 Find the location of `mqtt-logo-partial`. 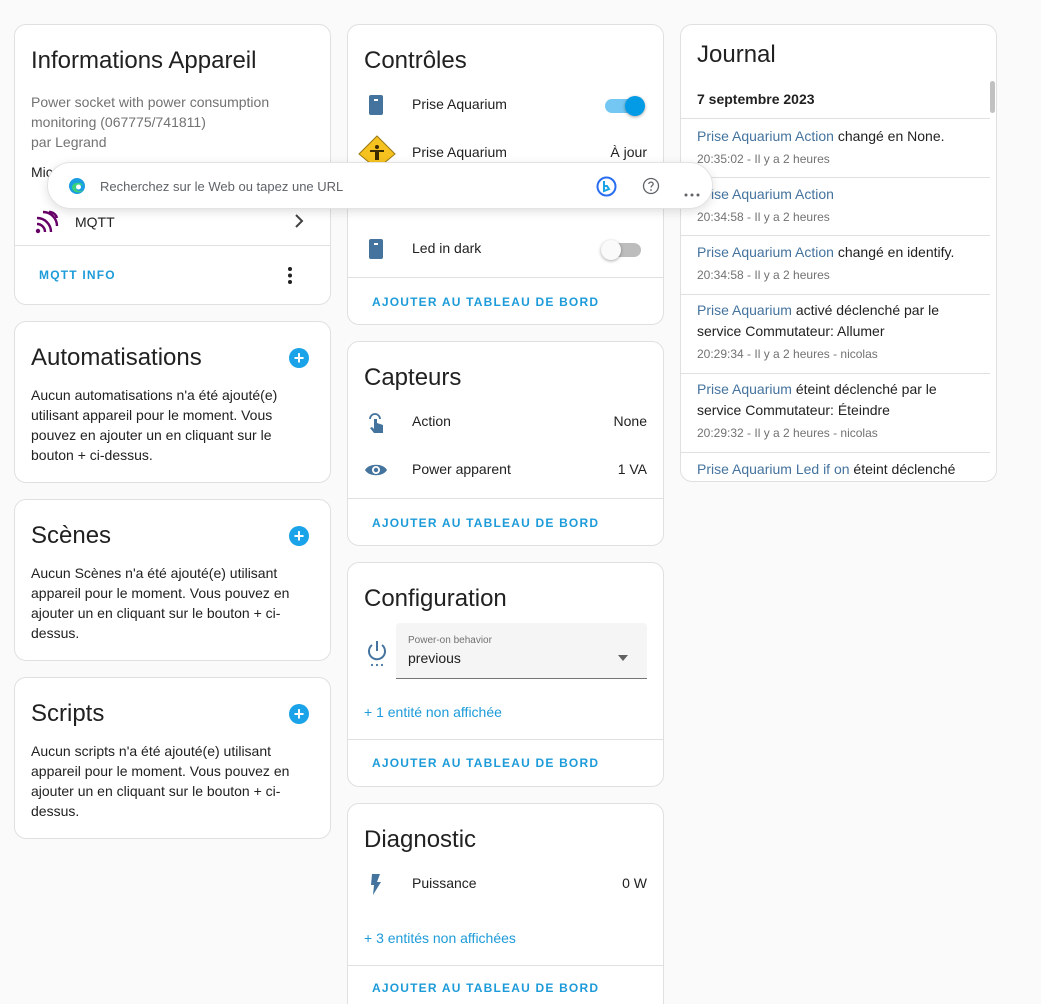

mqtt-logo-partial is located at coordinates (935, 2).